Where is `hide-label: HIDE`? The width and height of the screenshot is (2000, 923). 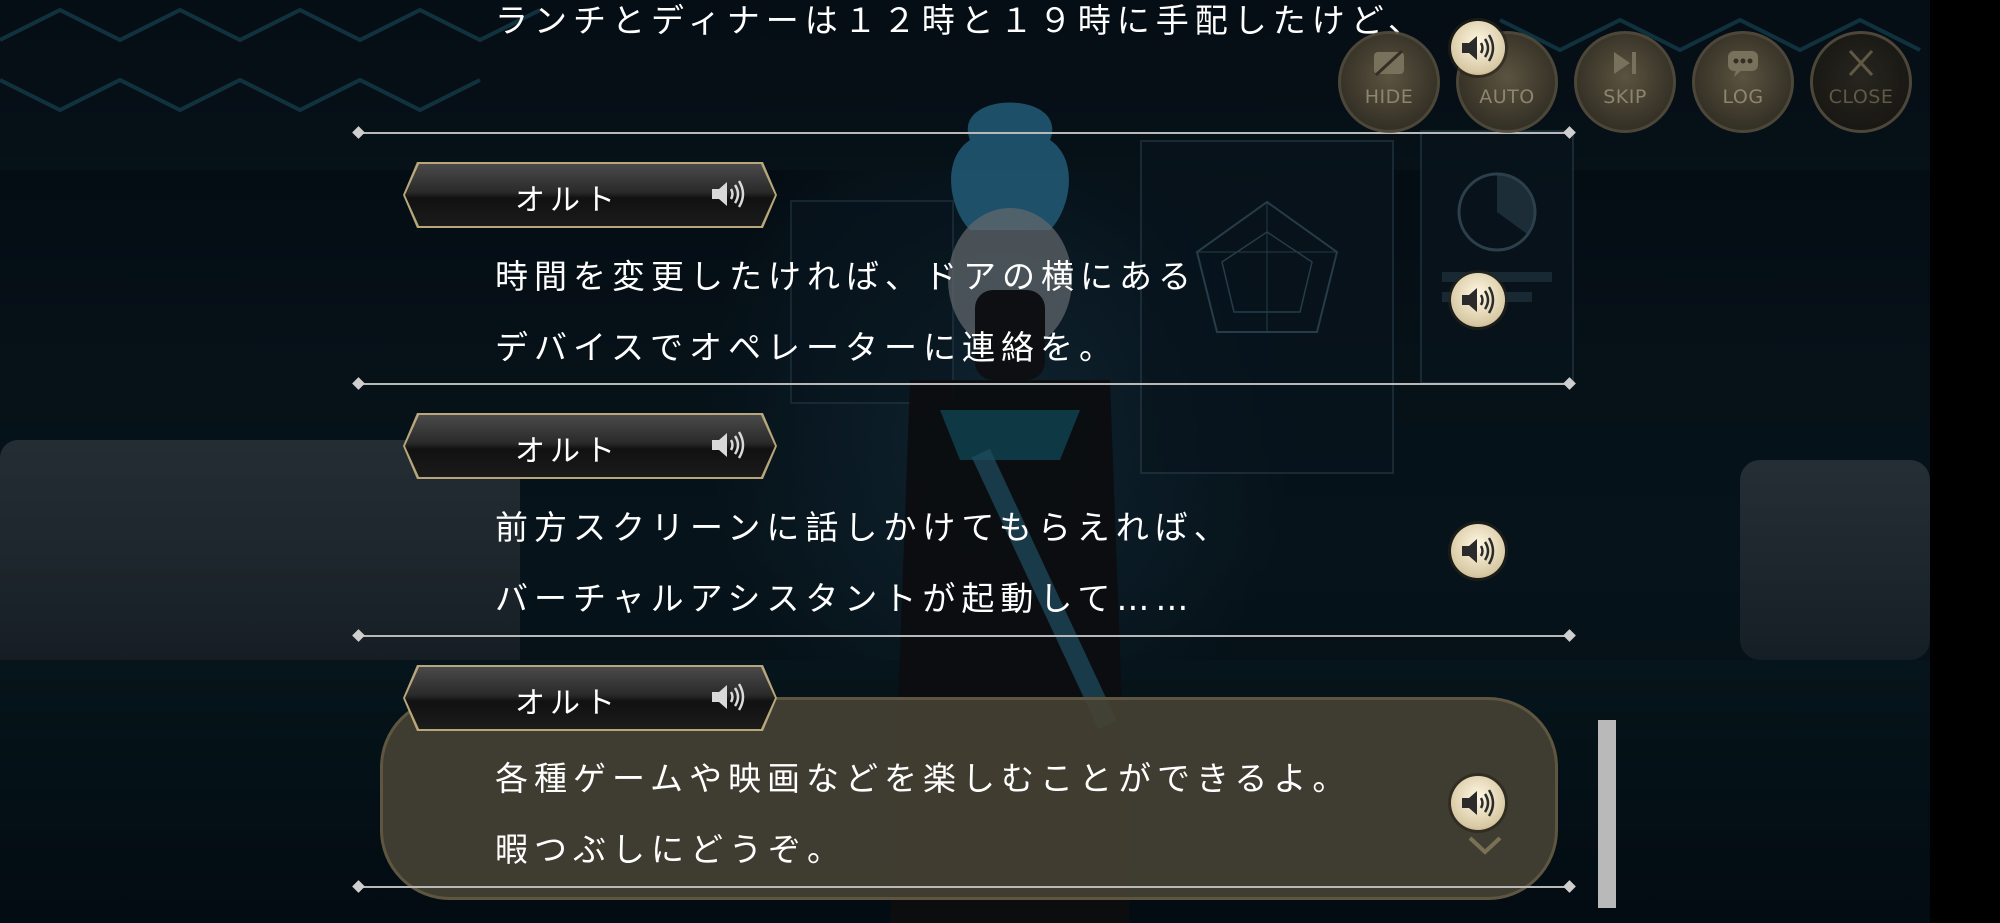 hide-label: HIDE is located at coordinates (1389, 97).